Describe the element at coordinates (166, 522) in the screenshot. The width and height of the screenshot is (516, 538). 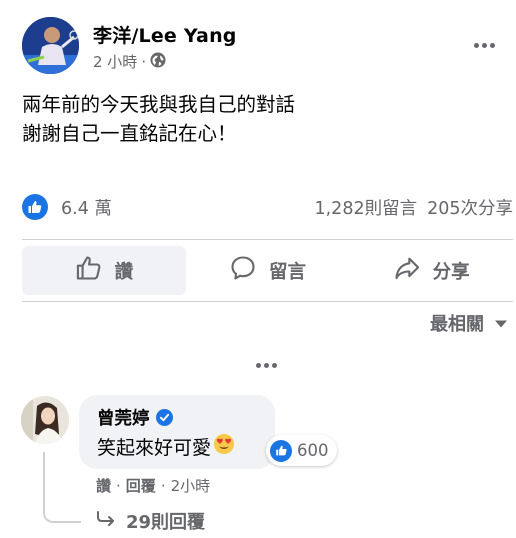
I see `replies-count-label: 29則回覆` at that location.